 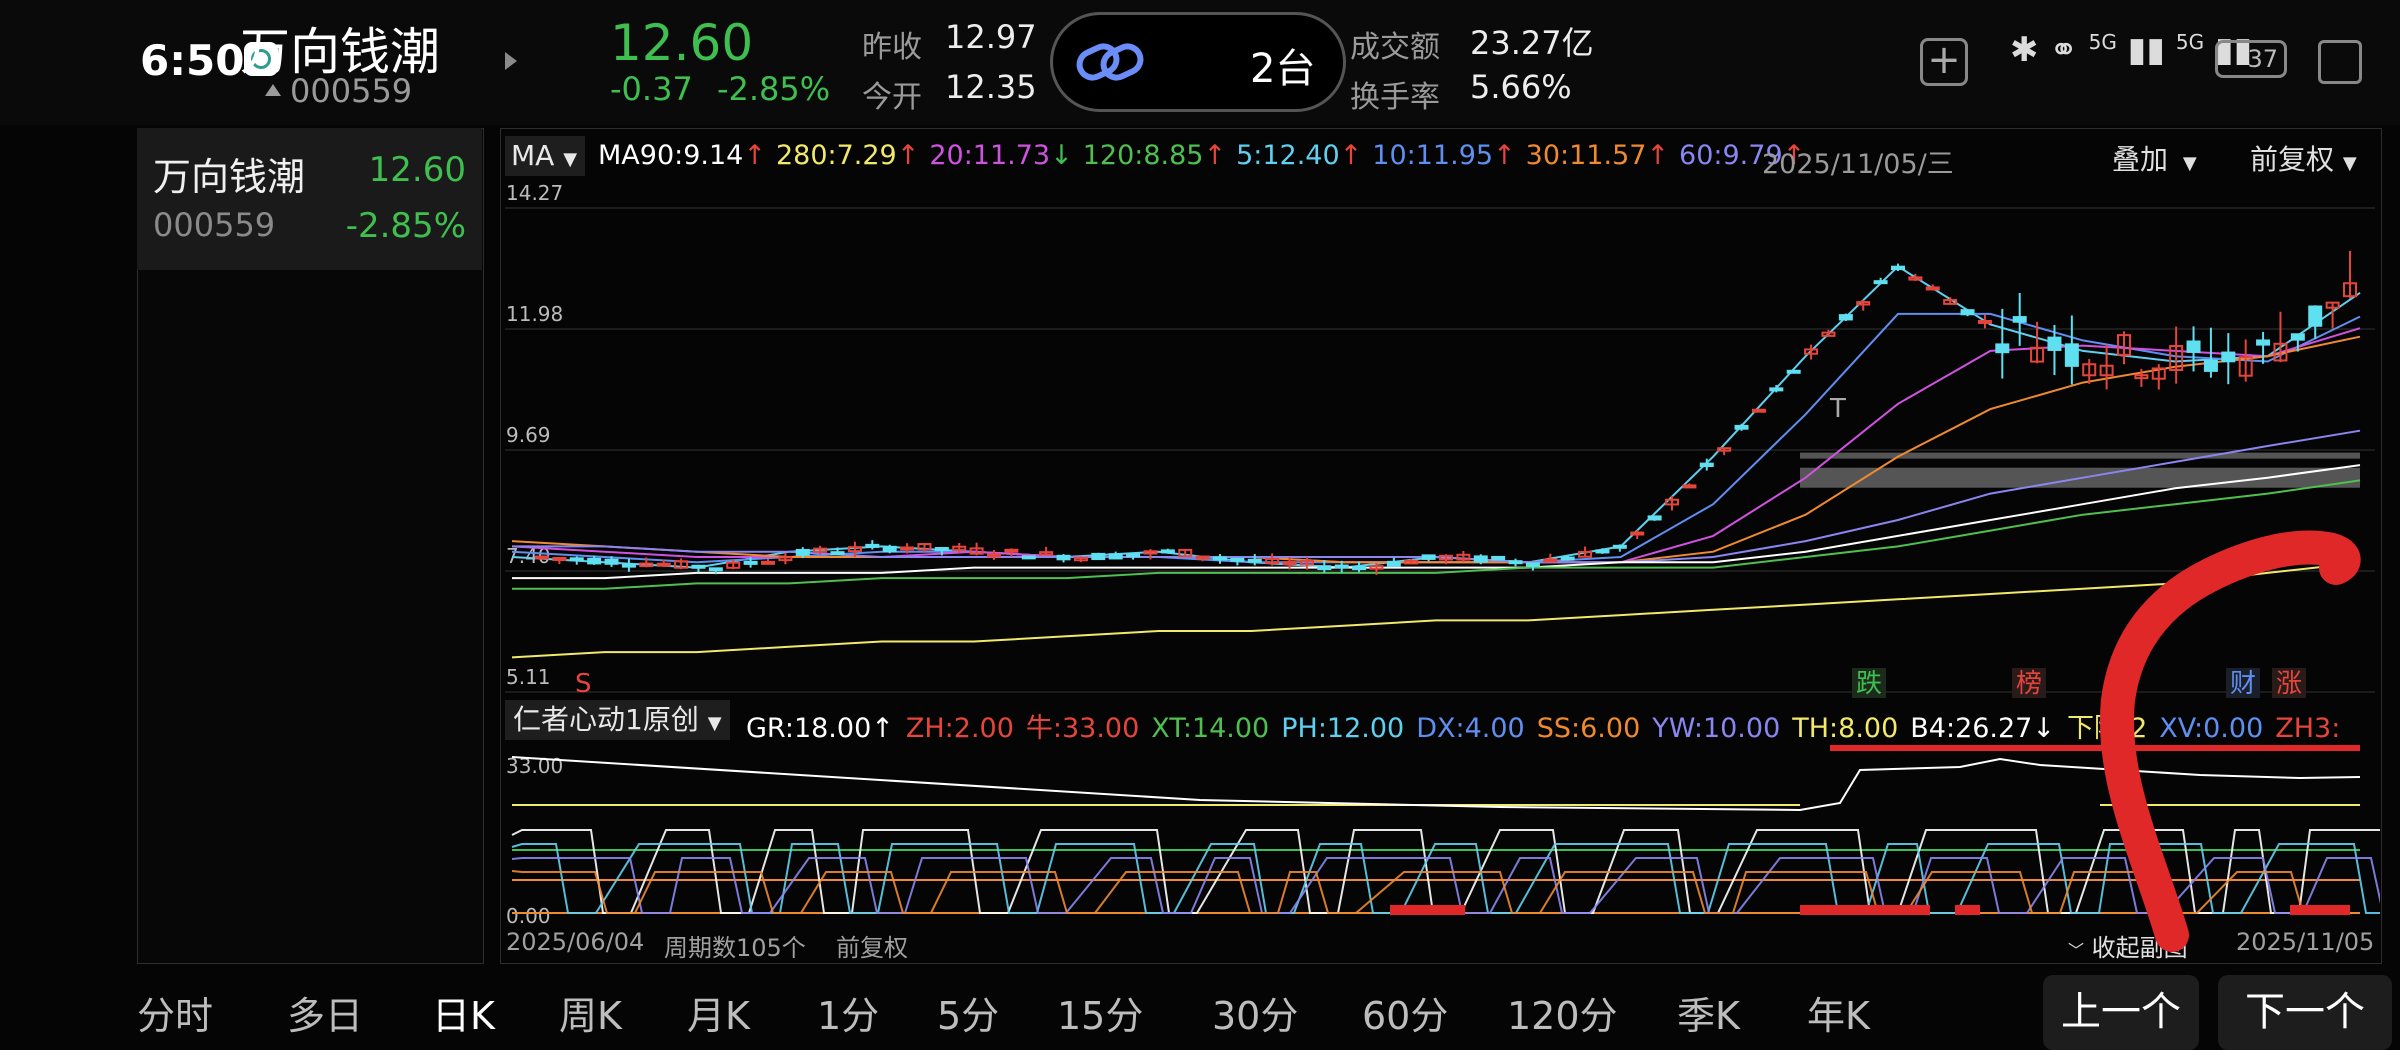 What do you see at coordinates (606, 719) in the screenshot?
I see `indicator-name: 仁者心动1原创` at bounding box center [606, 719].